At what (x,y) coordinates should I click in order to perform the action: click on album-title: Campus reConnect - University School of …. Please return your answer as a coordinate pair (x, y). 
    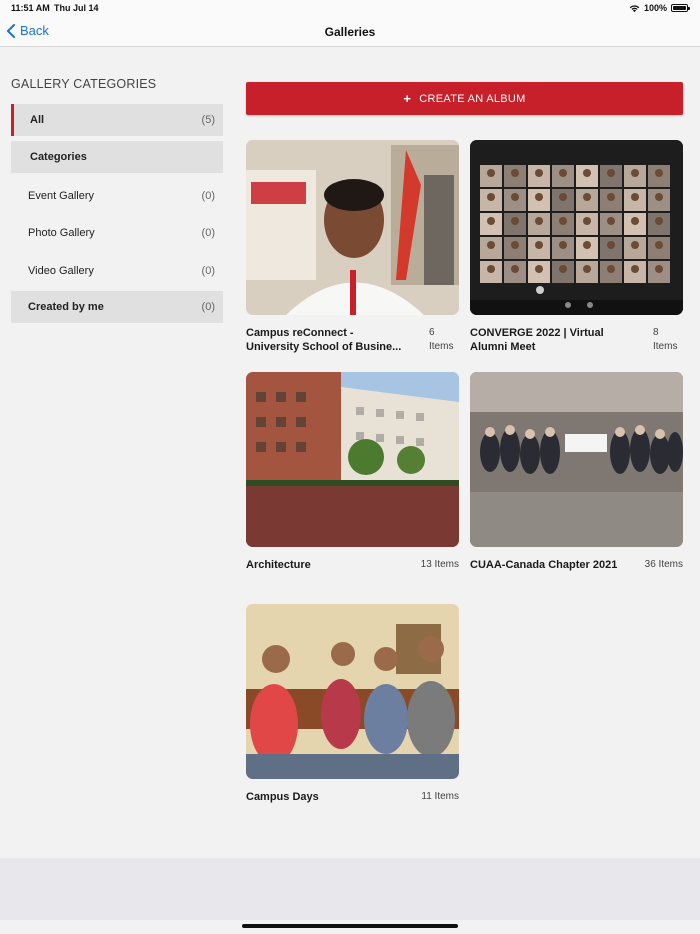
    Looking at the image, I should click on (324, 340).